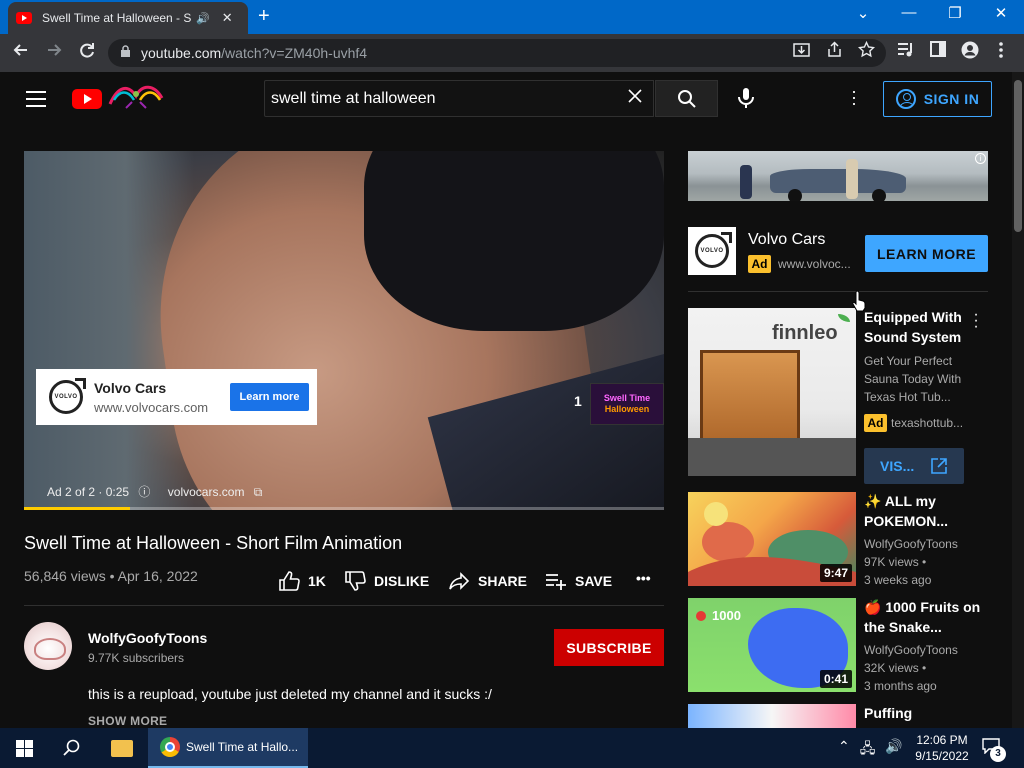 The width and height of the screenshot is (1024, 768). What do you see at coordinates (497, 53) in the screenshot?
I see `address-bar: youtube.com/watch?v=ZM40h-uvhf4` at bounding box center [497, 53].